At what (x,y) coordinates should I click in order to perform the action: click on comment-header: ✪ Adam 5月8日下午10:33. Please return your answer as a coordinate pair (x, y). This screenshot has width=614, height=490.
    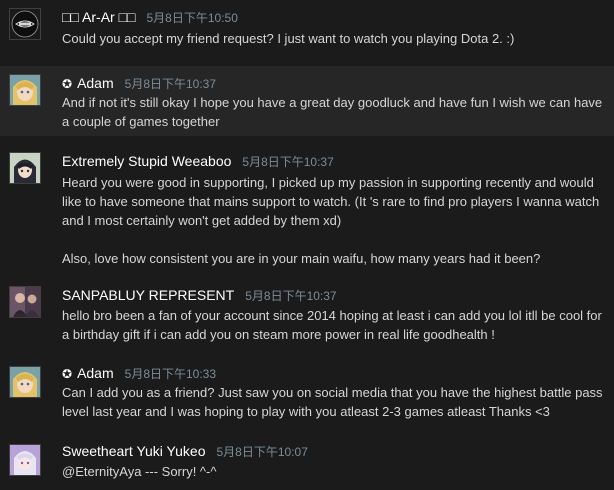
    Looking at the image, I should click on (139, 375).